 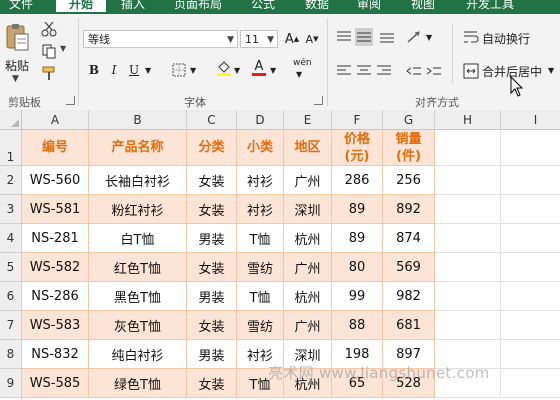 What do you see at coordinates (414, 71) in the screenshot?
I see `decrease-indent-icon` at bounding box center [414, 71].